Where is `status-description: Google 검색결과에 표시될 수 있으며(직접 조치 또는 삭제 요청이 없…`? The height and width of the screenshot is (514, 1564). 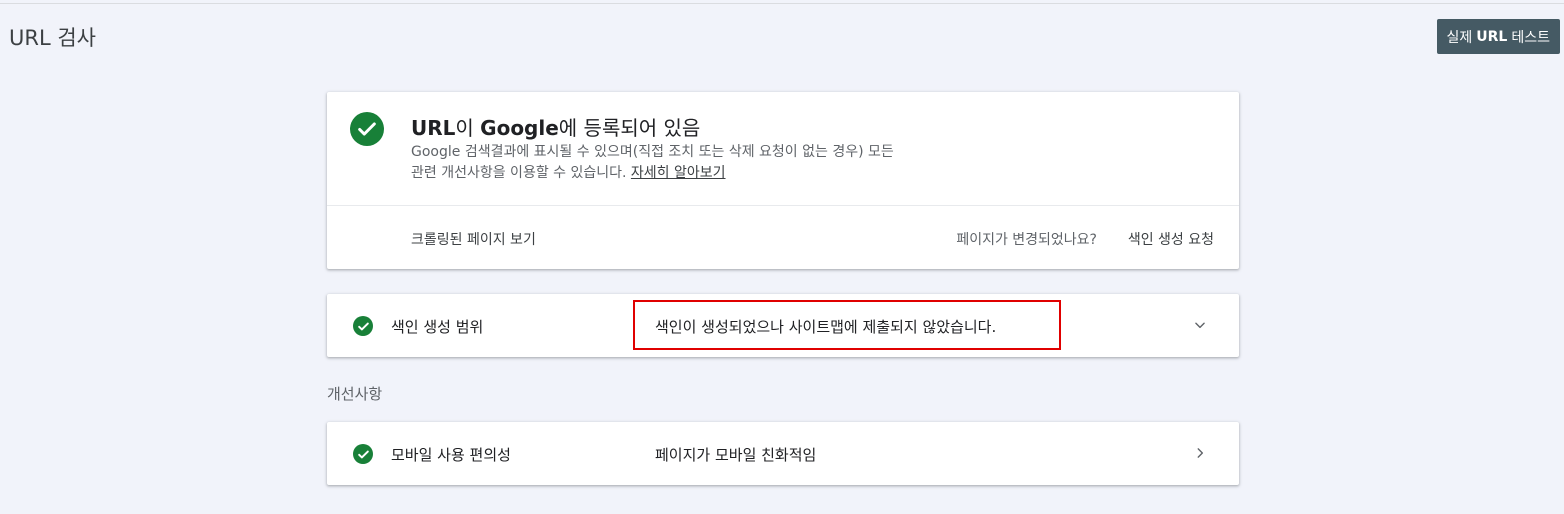
status-description: Google 검색결과에 표시될 수 있으며(직접 조치 또는 삭제 요청이 없… is located at coordinates (711, 163).